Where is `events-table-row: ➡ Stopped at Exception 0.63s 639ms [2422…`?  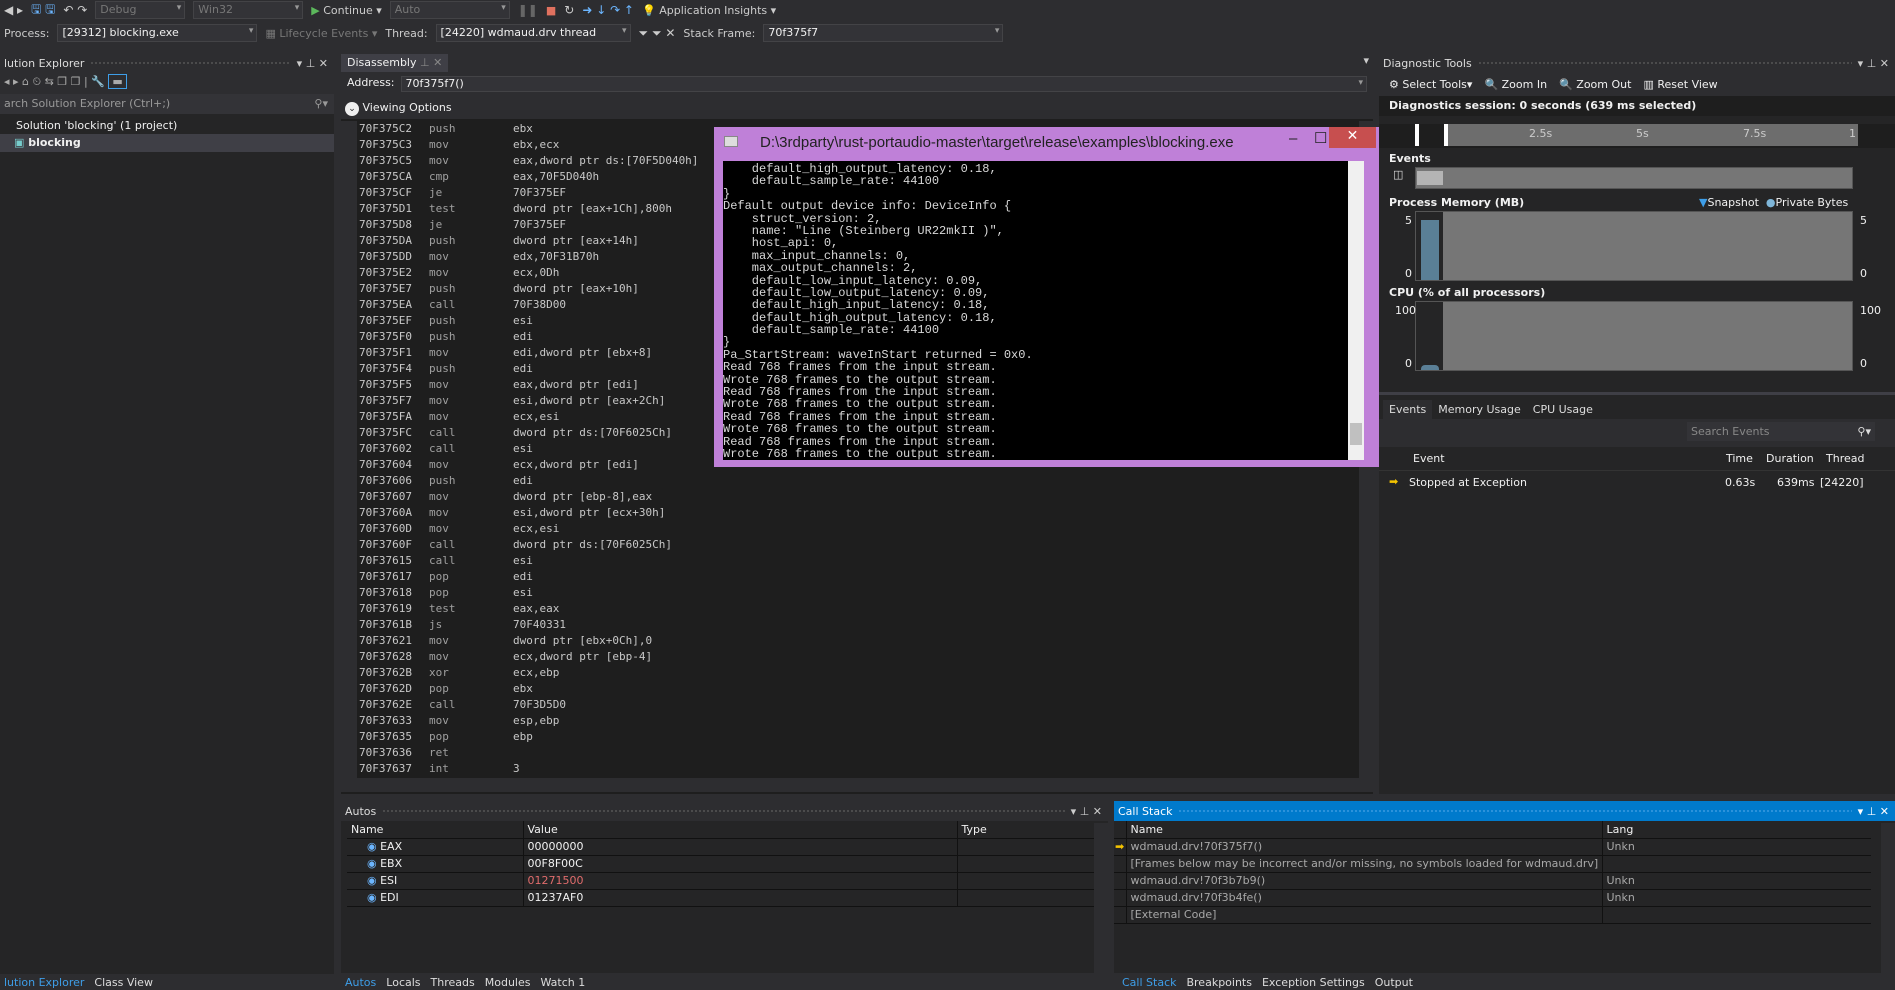
events-table-row: ➡ Stopped at Exception 0.63s 639ms [2422… is located at coordinates (1637, 482).